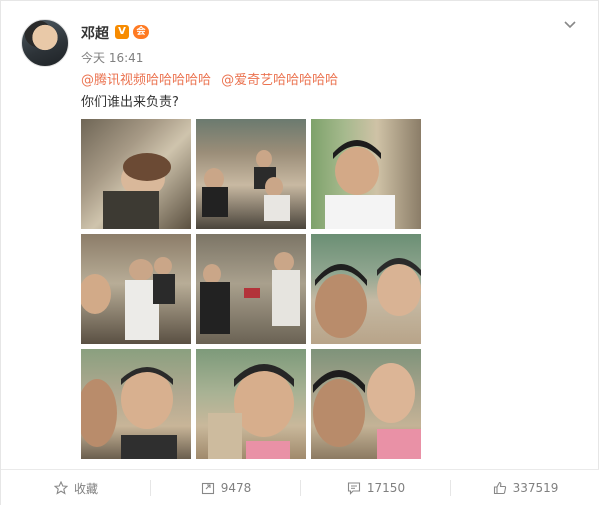  What do you see at coordinates (95, 33) in the screenshot?
I see `user-name: 邓超` at bounding box center [95, 33].